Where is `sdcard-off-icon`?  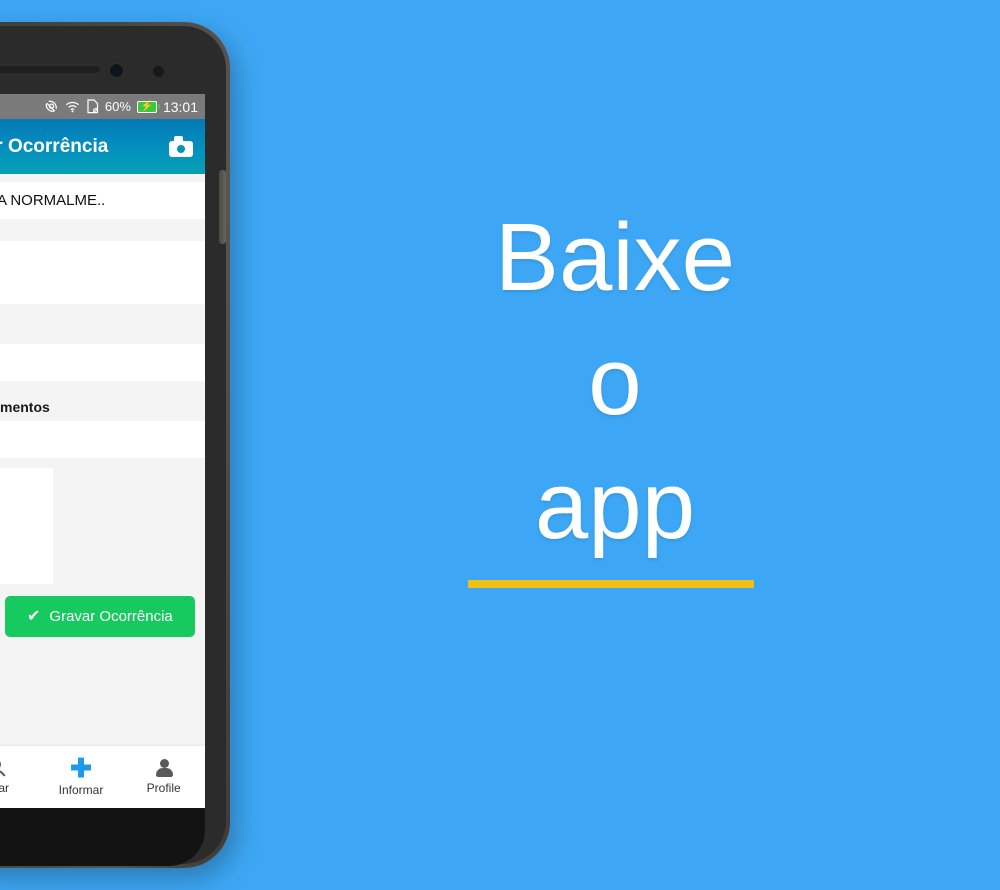
sdcard-off-icon is located at coordinates (92, 106).